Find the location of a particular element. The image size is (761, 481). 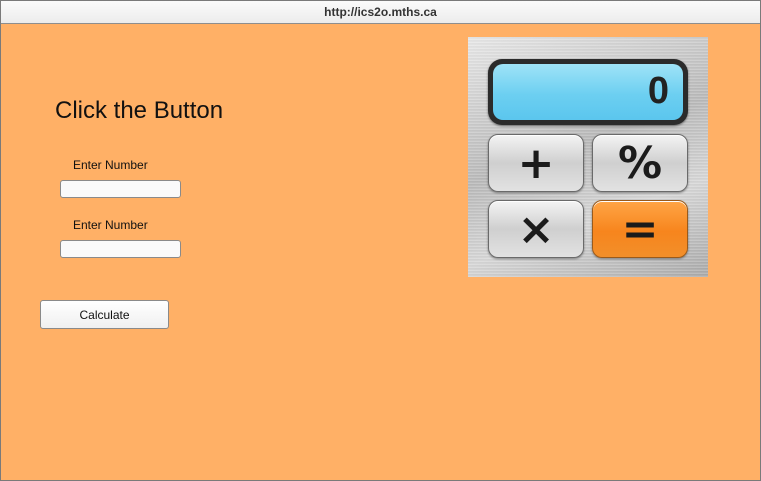

percent-key-icon: % is located at coordinates (640, 163).